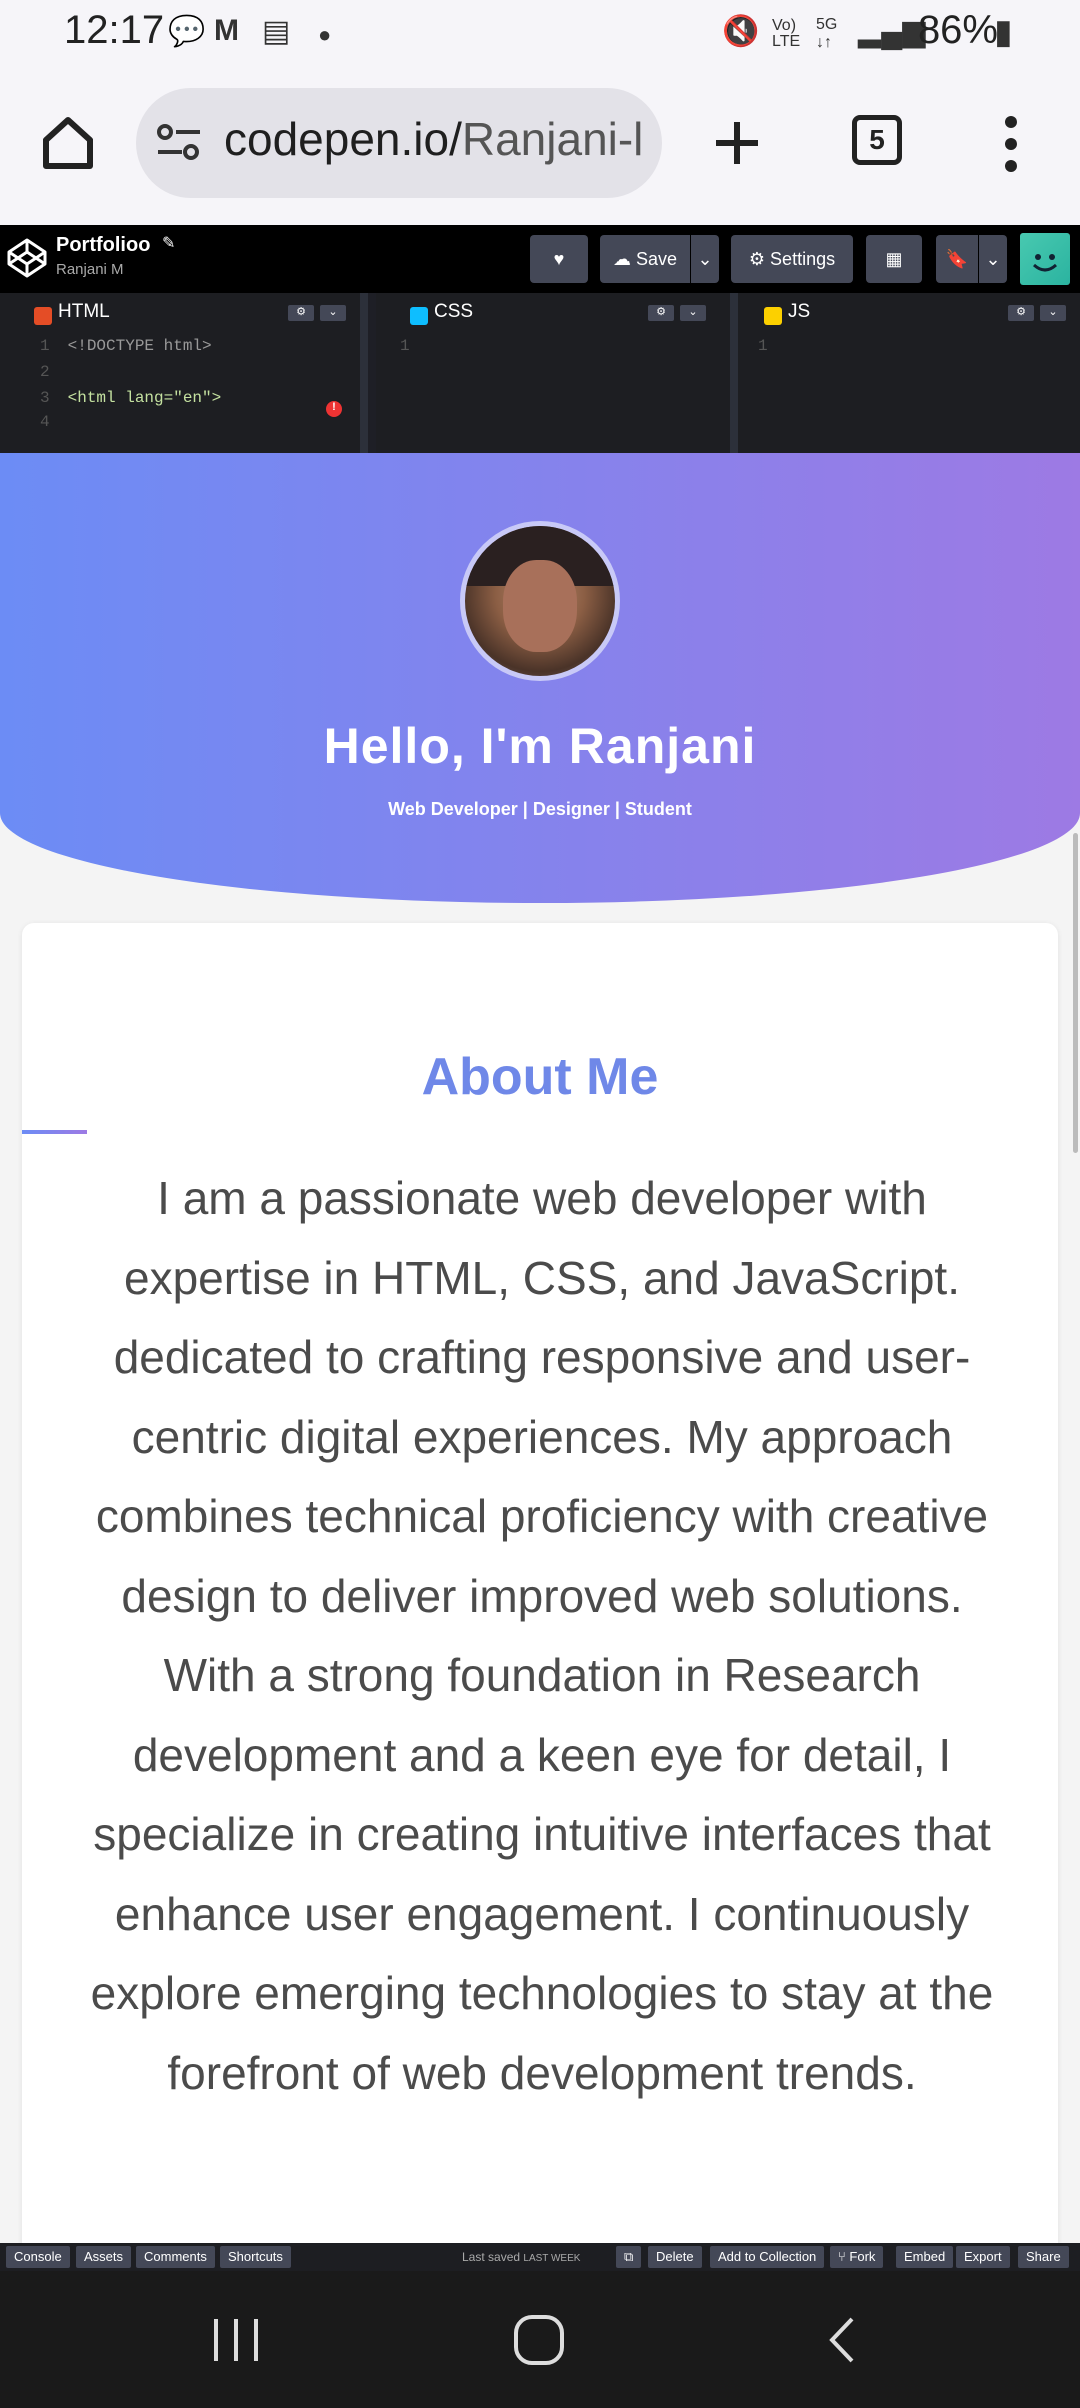  What do you see at coordinates (255, 2257) in the screenshot?
I see `shortcuts-button: Shortcuts` at bounding box center [255, 2257].